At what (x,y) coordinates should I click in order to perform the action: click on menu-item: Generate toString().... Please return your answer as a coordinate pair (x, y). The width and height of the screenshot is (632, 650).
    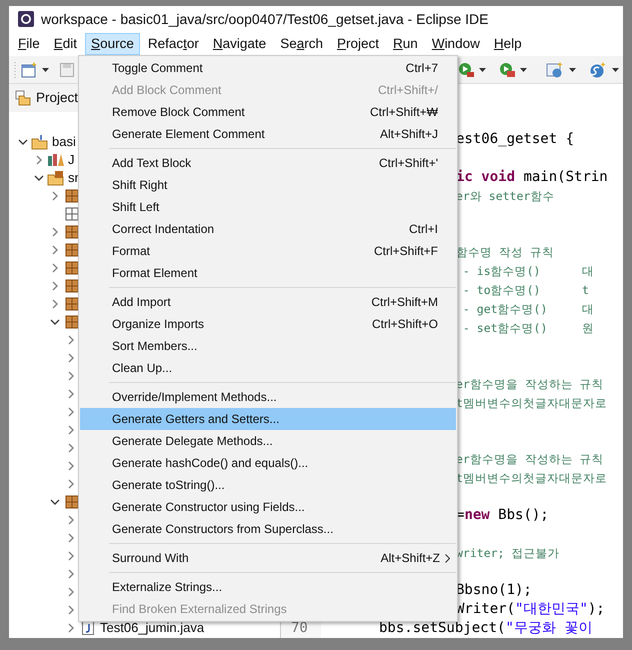
    Looking at the image, I should click on (268, 485).